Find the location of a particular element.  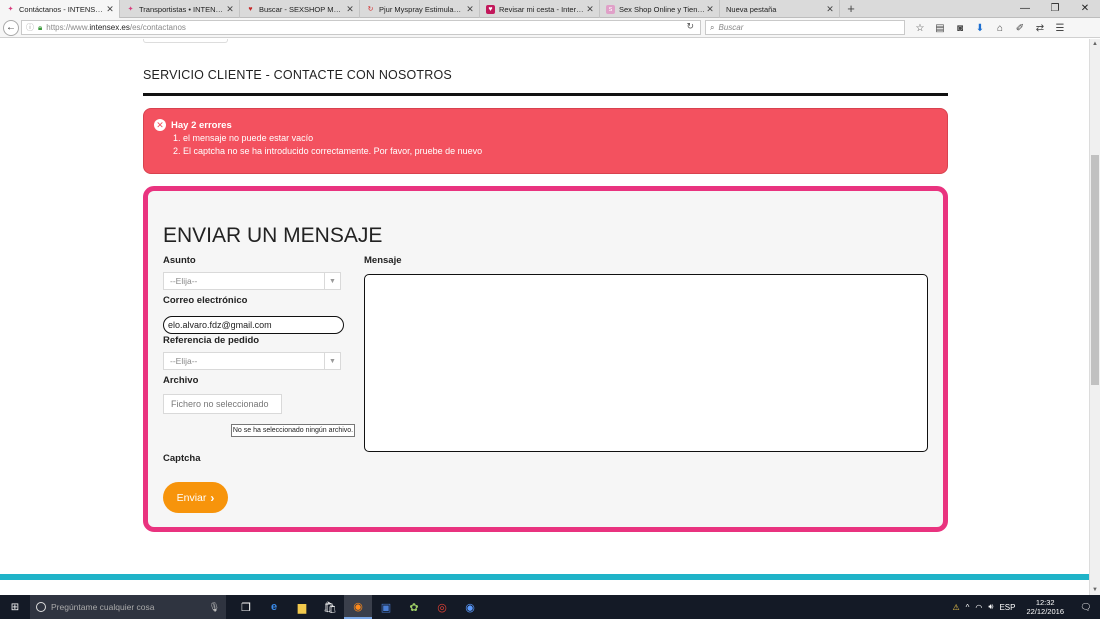

reload-icon: ↻ is located at coordinates (690, 26).